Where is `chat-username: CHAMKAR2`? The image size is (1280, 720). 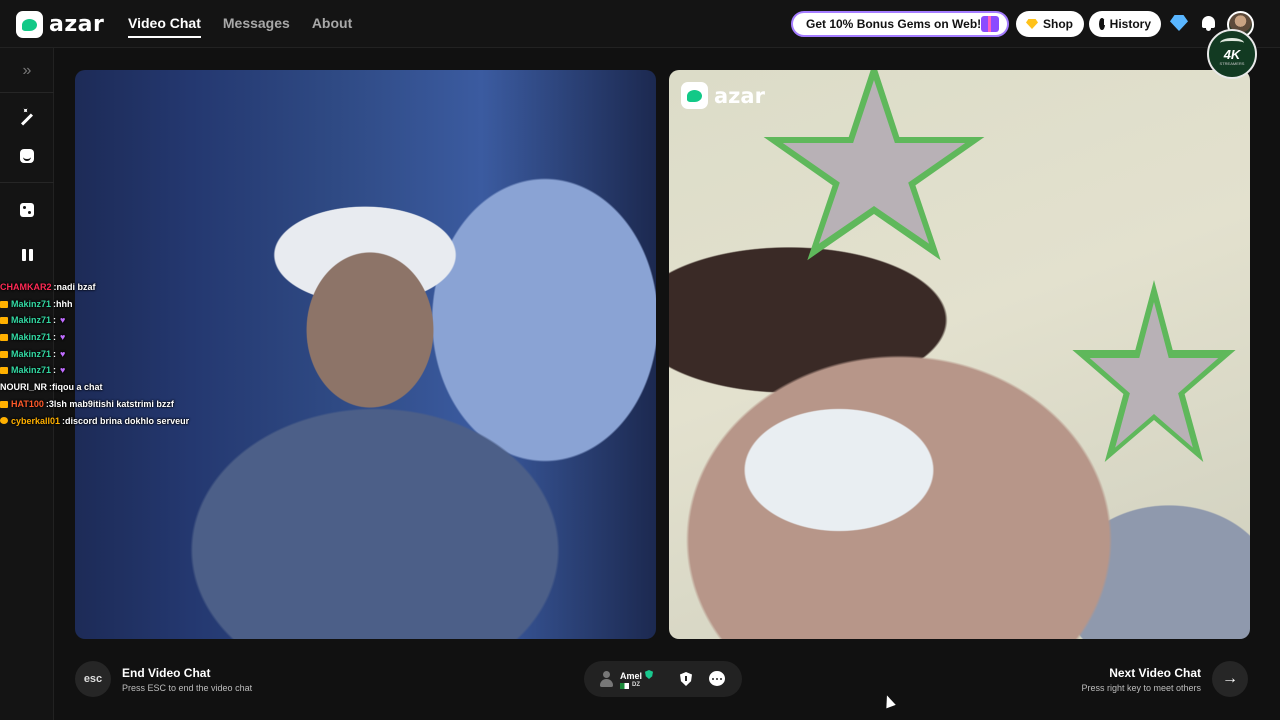 chat-username: CHAMKAR2 is located at coordinates (26, 287).